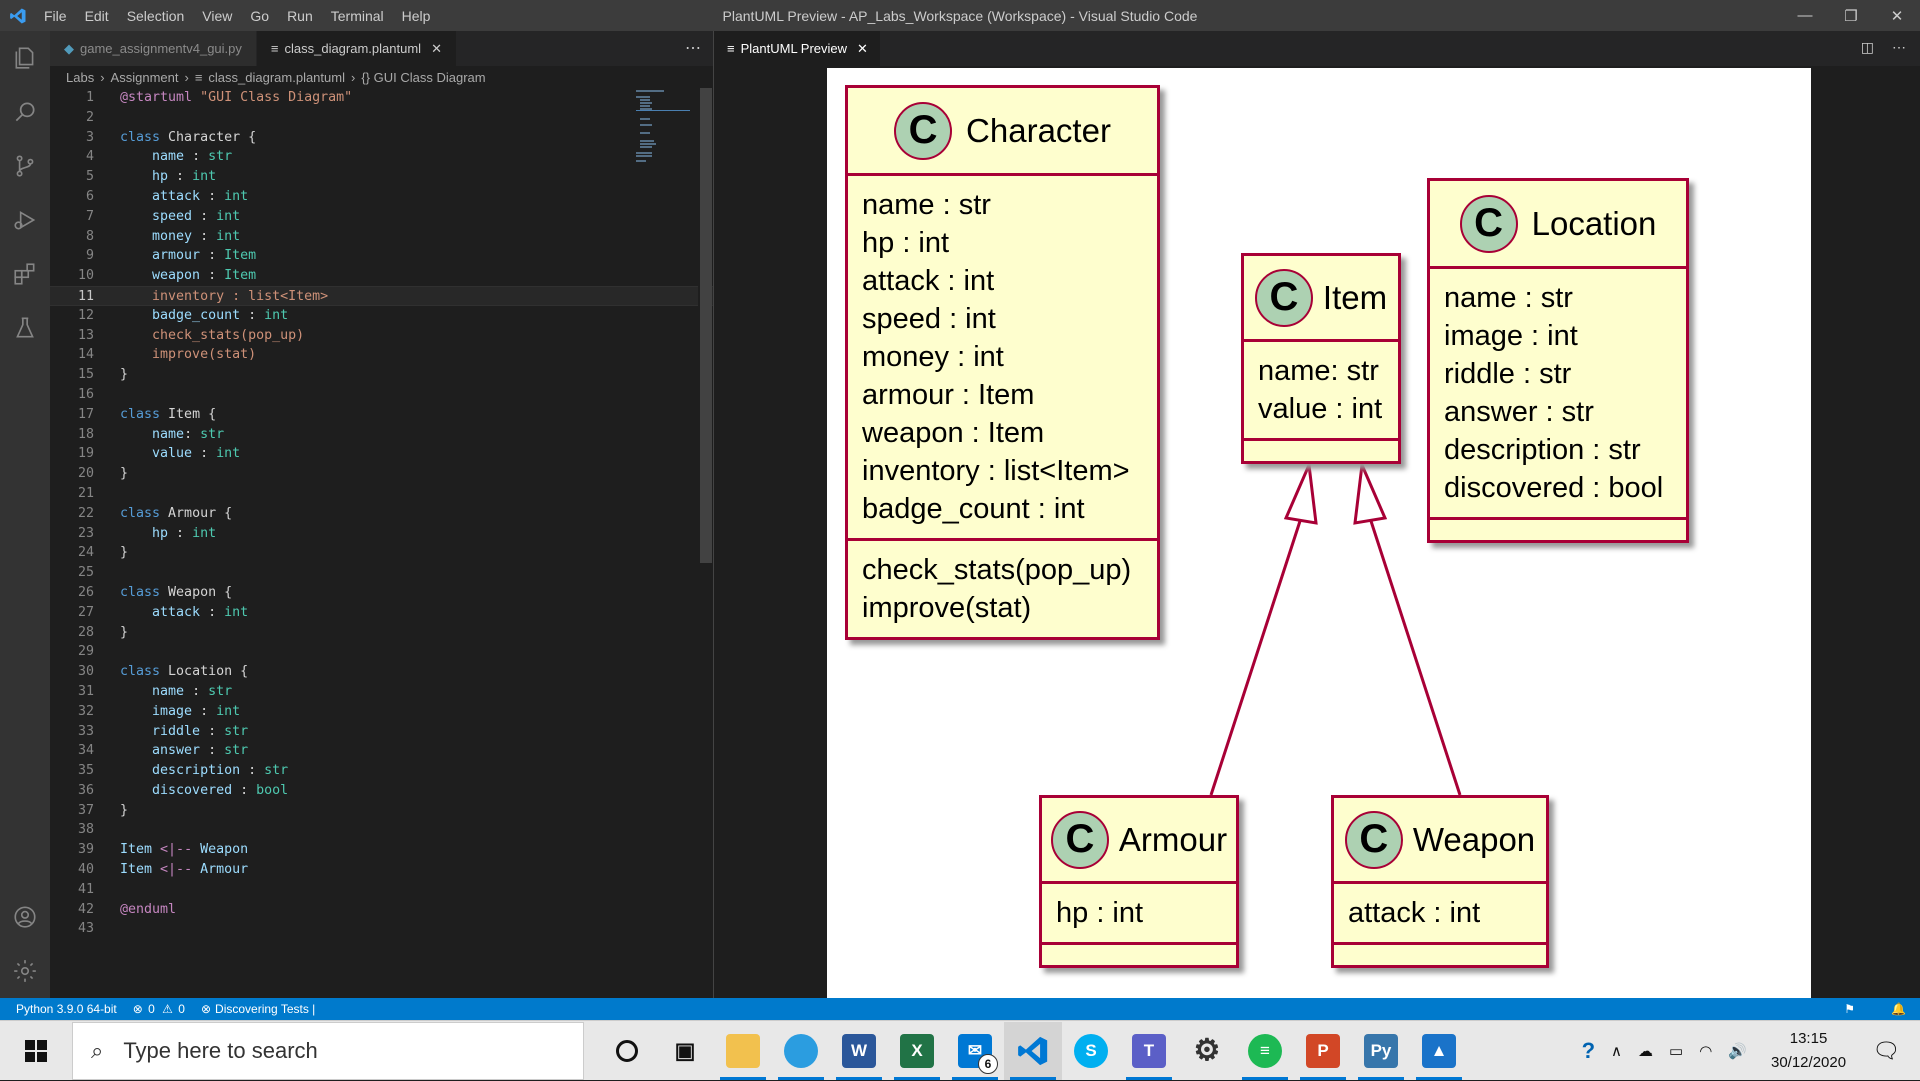 The width and height of the screenshot is (1920, 1081). I want to click on tab-plantuml-preview: ≡ PlantUML Preview ✕, so click(797, 48).